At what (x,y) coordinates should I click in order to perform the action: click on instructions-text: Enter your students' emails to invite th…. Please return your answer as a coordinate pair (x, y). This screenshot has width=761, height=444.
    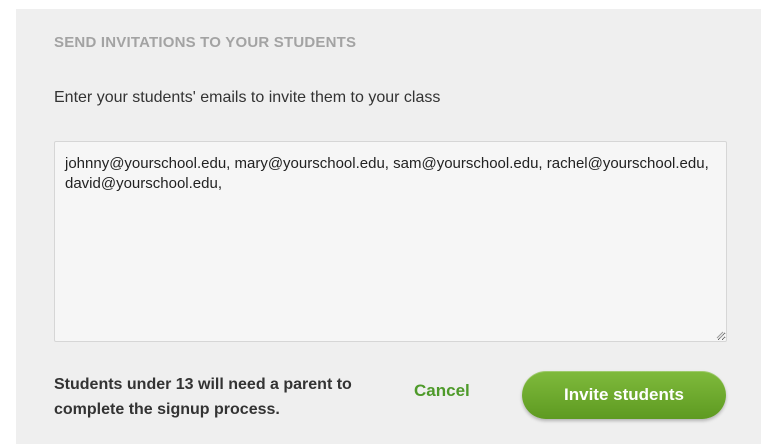
    Looking at the image, I should click on (247, 97).